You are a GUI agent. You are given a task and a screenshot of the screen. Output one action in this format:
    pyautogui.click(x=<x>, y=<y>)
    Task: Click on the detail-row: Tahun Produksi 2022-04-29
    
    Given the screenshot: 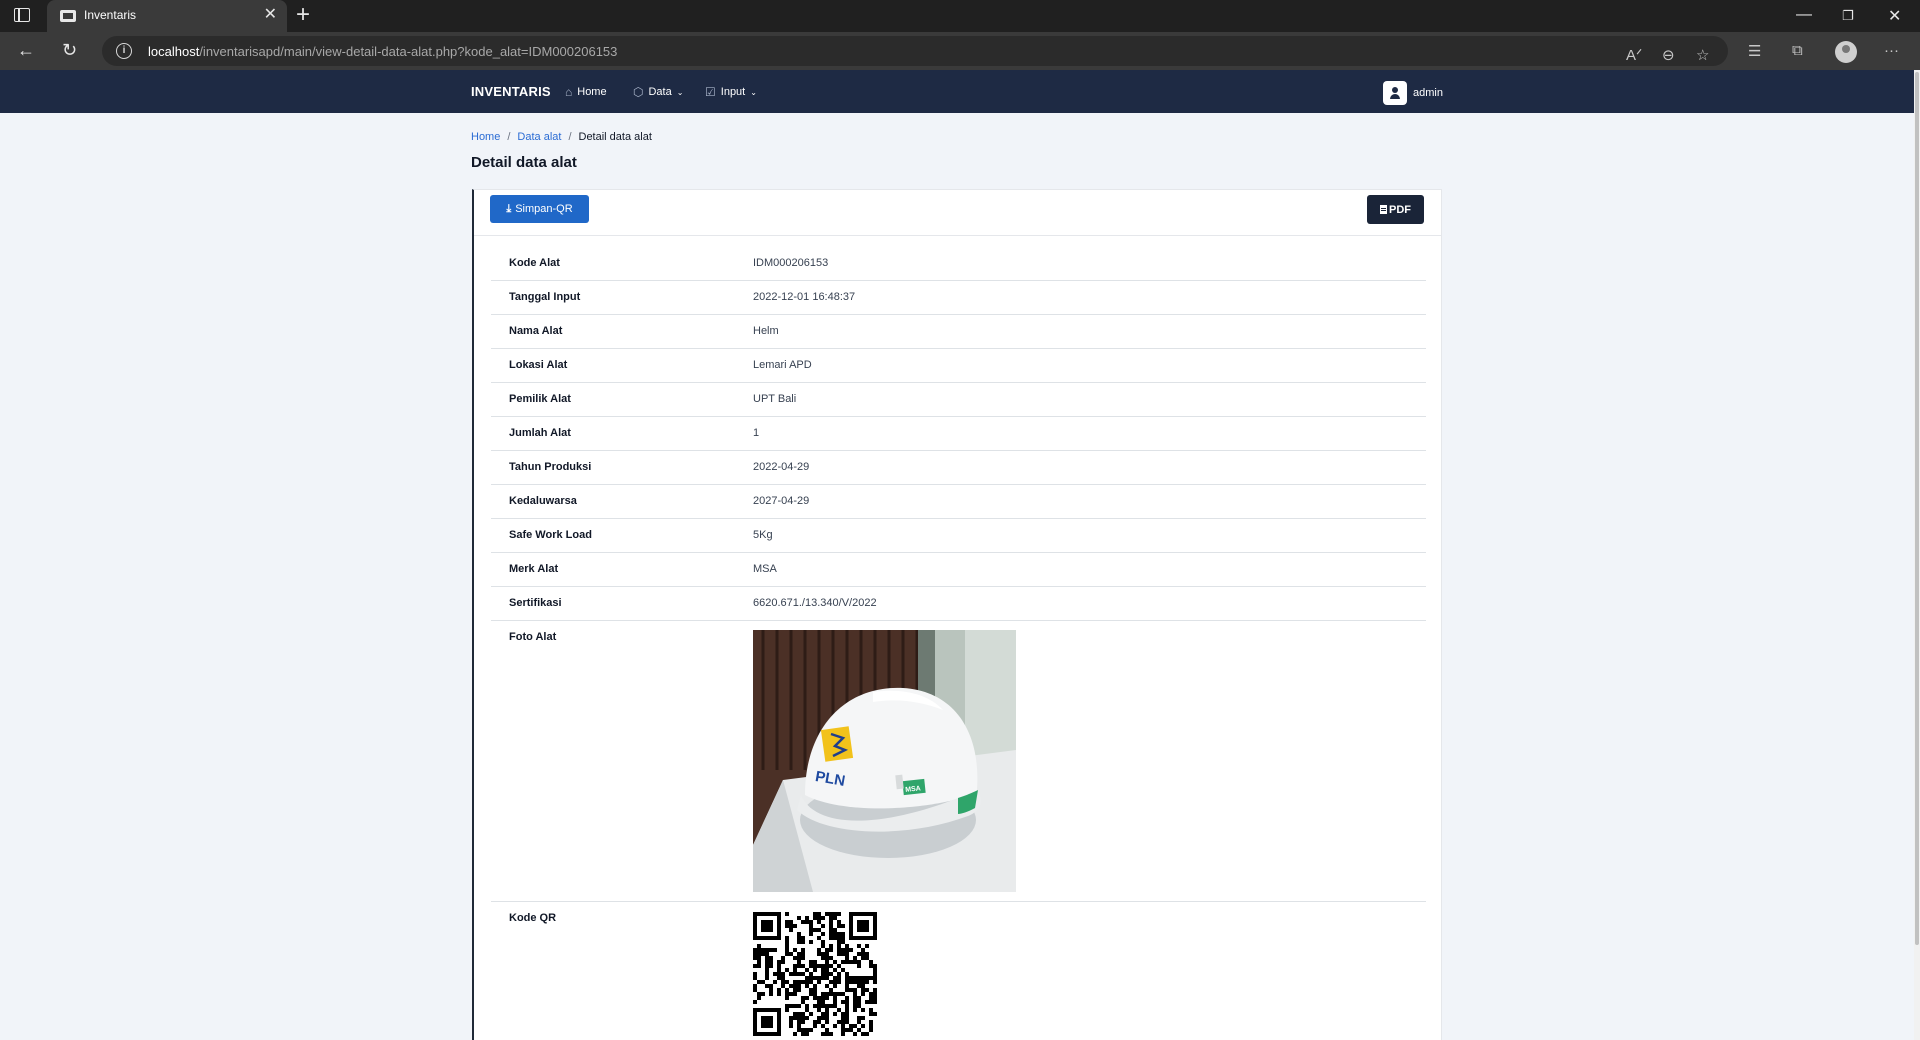 What is the action you would take?
    pyautogui.click(x=958, y=468)
    